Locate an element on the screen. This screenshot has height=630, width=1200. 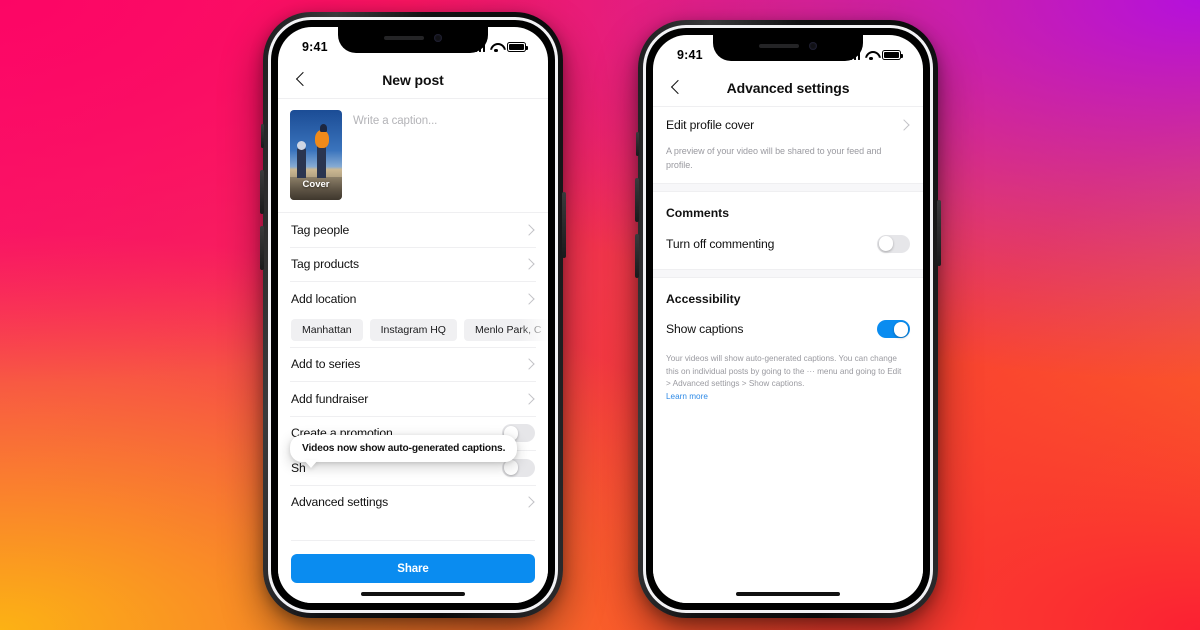
row-tag-products: Tag products is located at coordinates (413, 265).